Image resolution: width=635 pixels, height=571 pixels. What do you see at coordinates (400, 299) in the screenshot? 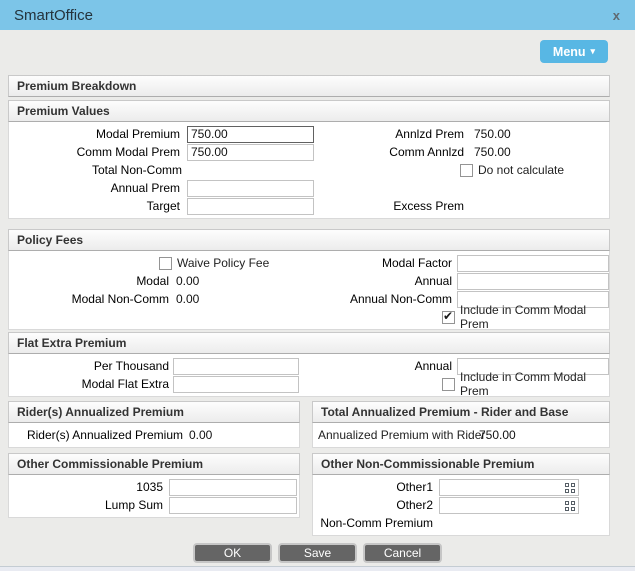
I see `annual-non-comm-label: Annual Non-Comm` at bounding box center [400, 299].